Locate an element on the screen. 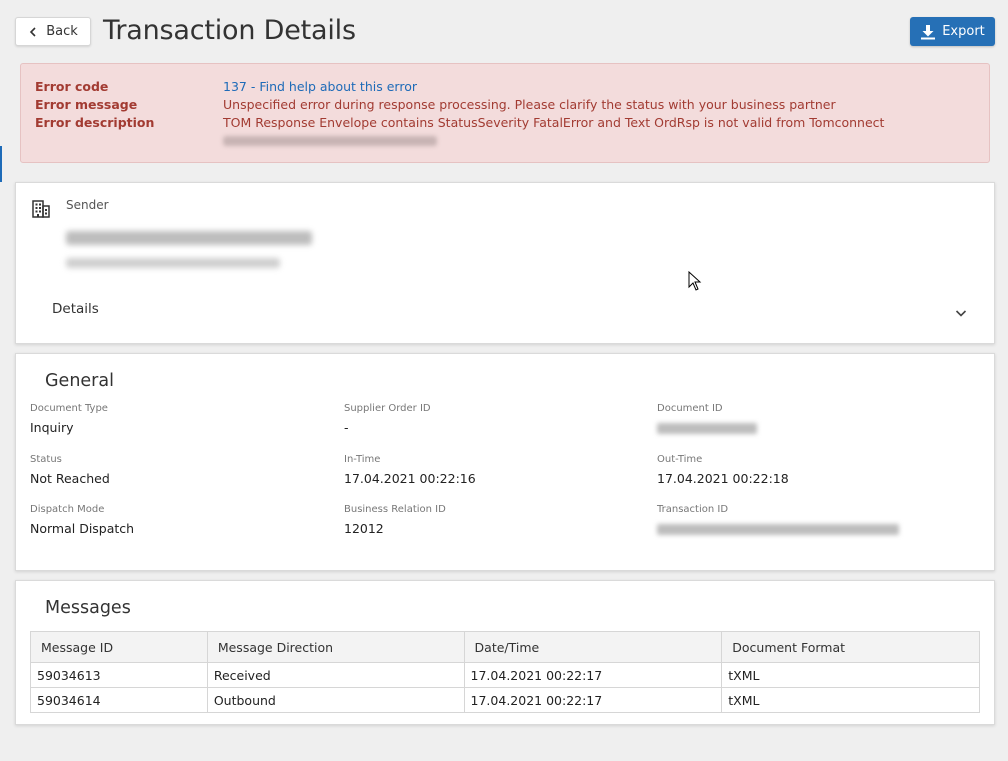 This screenshot has height=761, width=1008. field-document-type: Document Type Inquiry is located at coordinates (69, 419).